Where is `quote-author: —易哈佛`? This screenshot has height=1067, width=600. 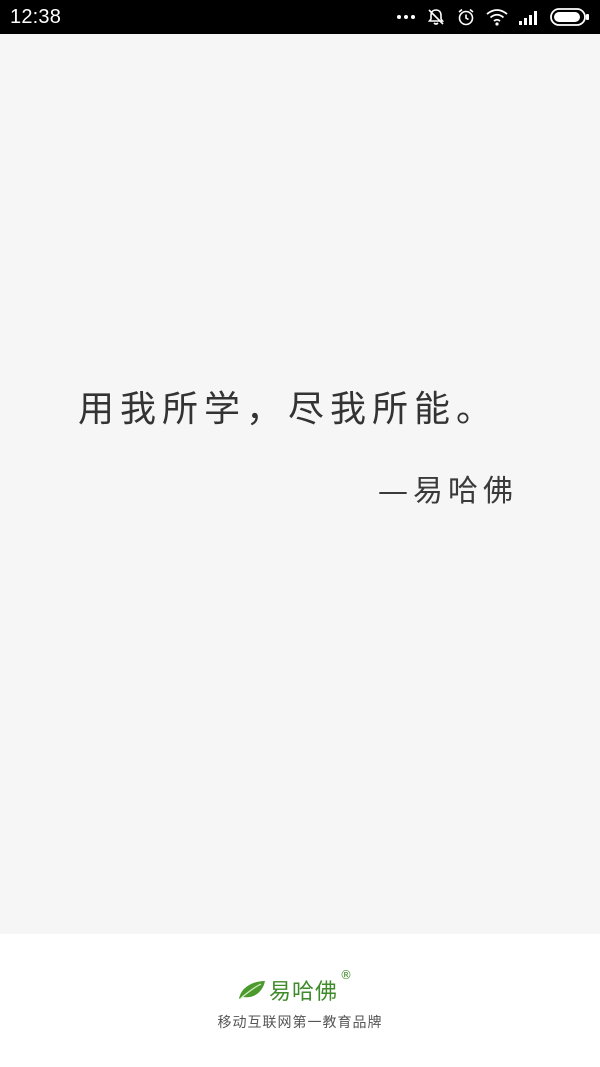
quote-author: —易哈佛 is located at coordinates (448, 491).